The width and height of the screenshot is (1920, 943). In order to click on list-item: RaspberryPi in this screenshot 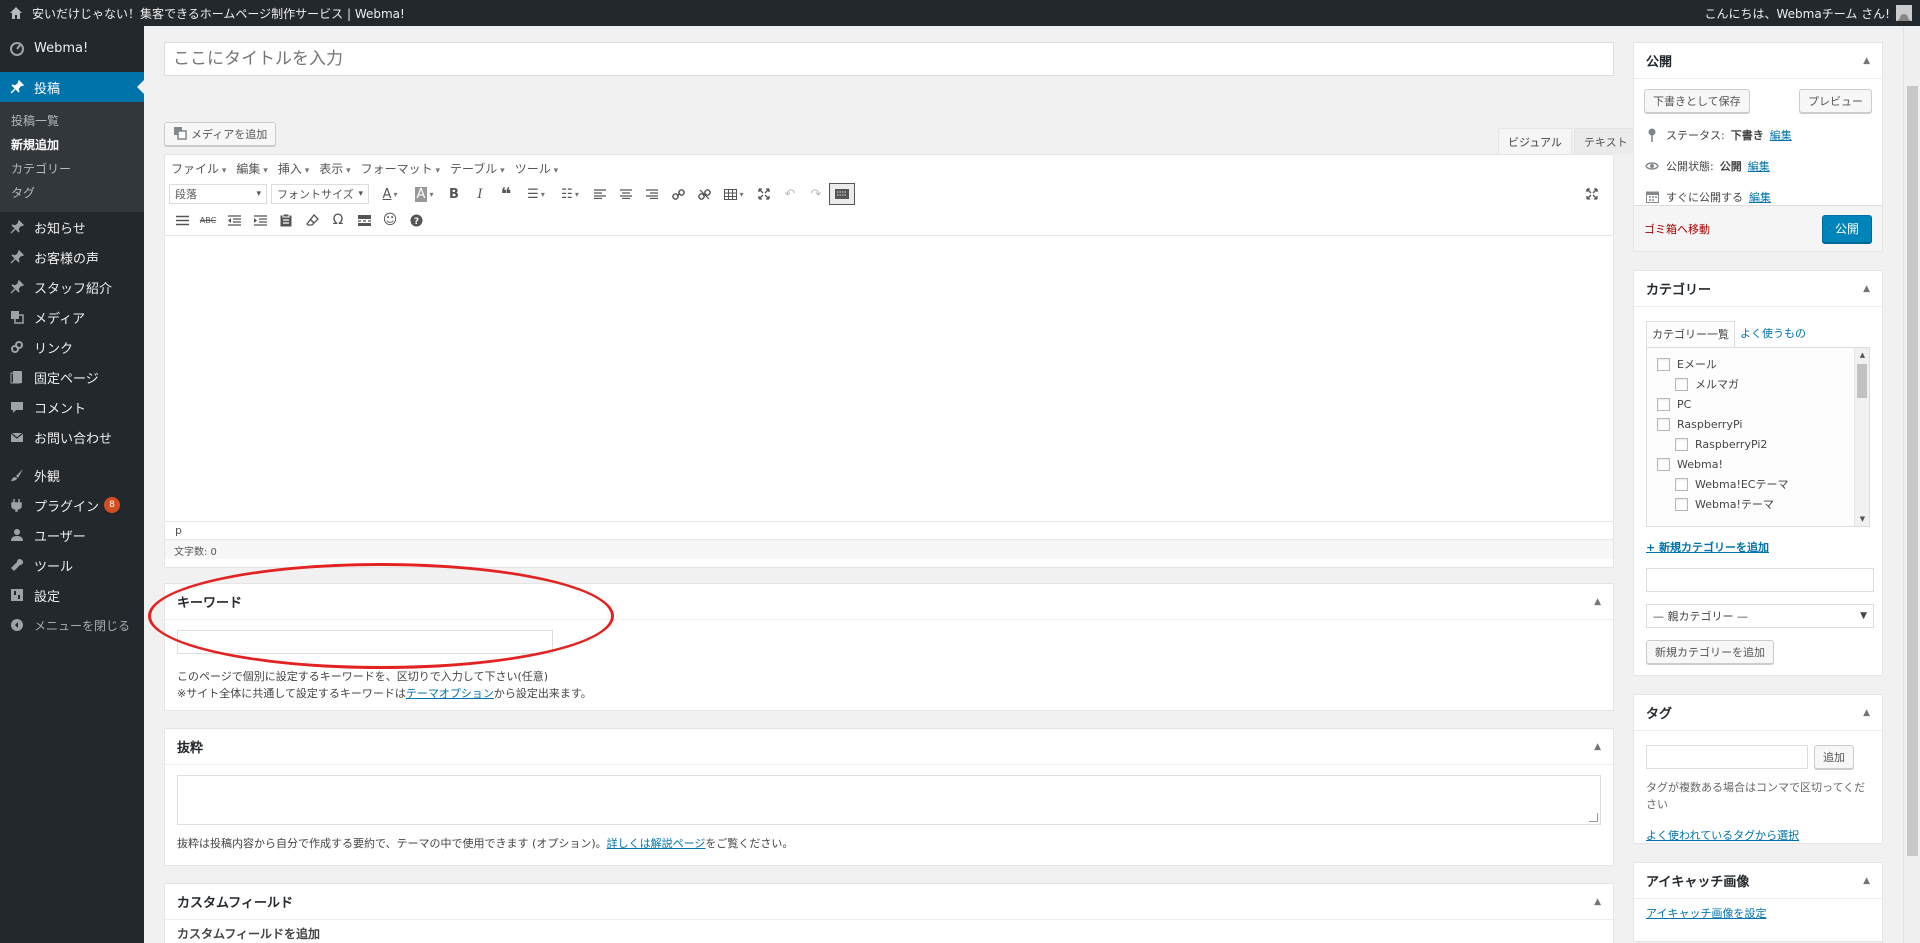, I will do `click(1763, 424)`.